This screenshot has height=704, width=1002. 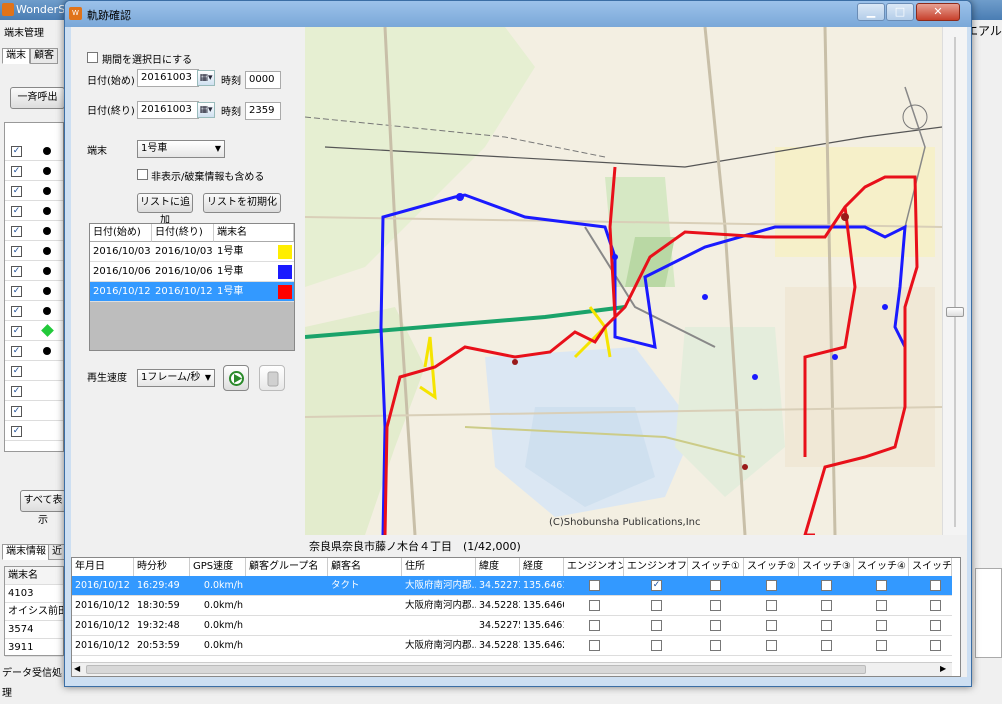 I want to click on scroll-right-icon: ▶, so click(x=943, y=668).